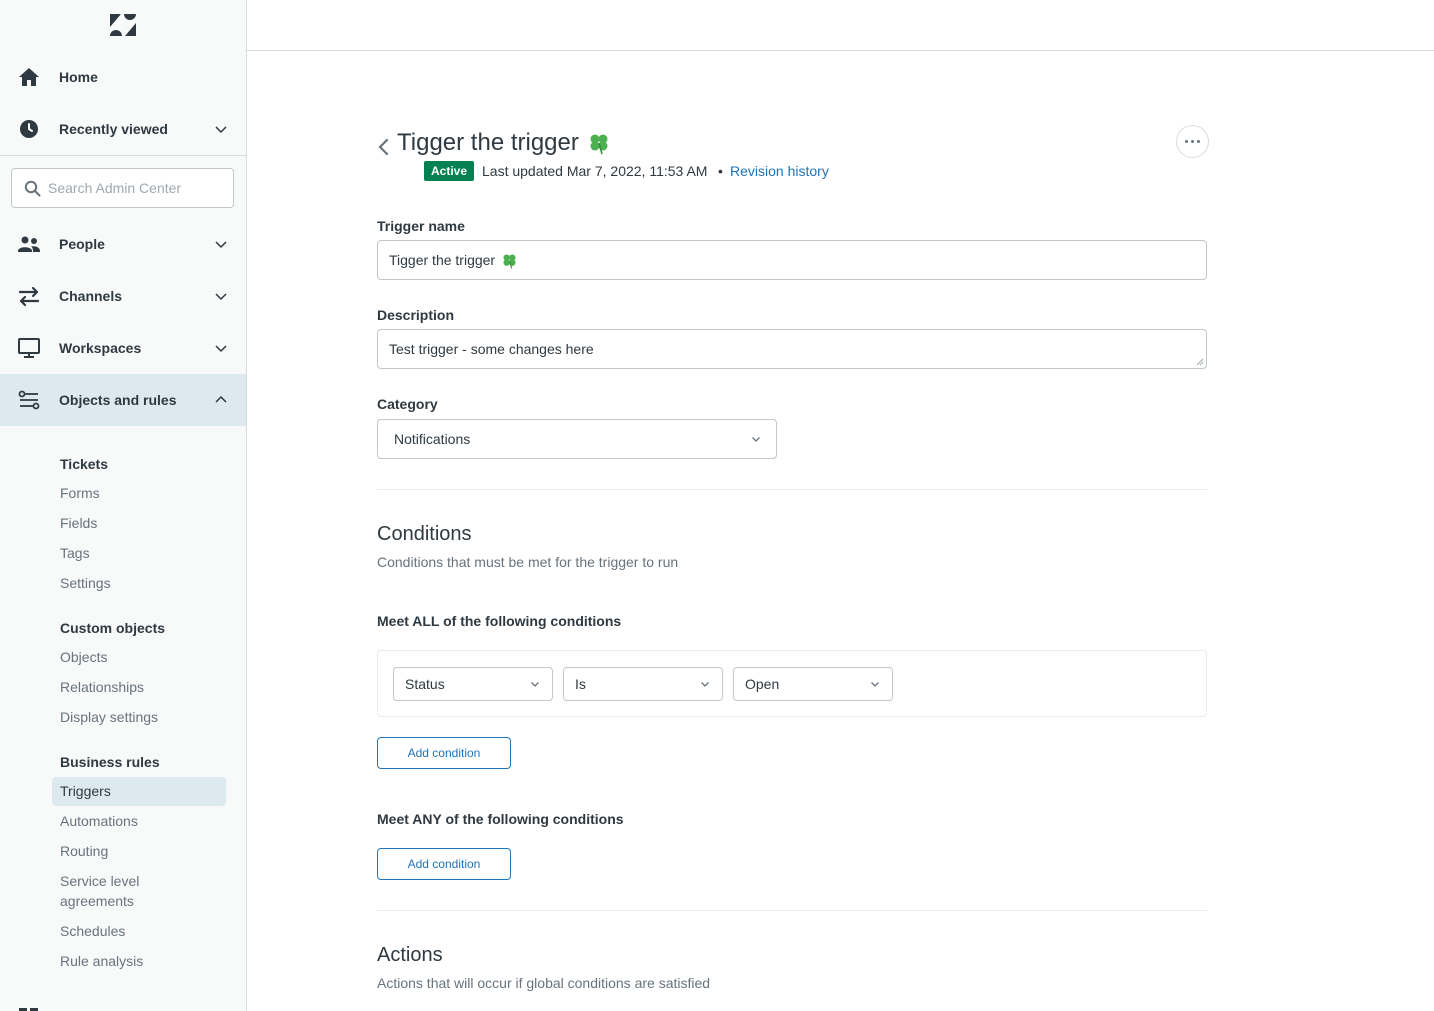 Image resolution: width=1434 pixels, height=1011 pixels. What do you see at coordinates (762, 684) in the screenshot?
I see `condition-value-value: Open` at bounding box center [762, 684].